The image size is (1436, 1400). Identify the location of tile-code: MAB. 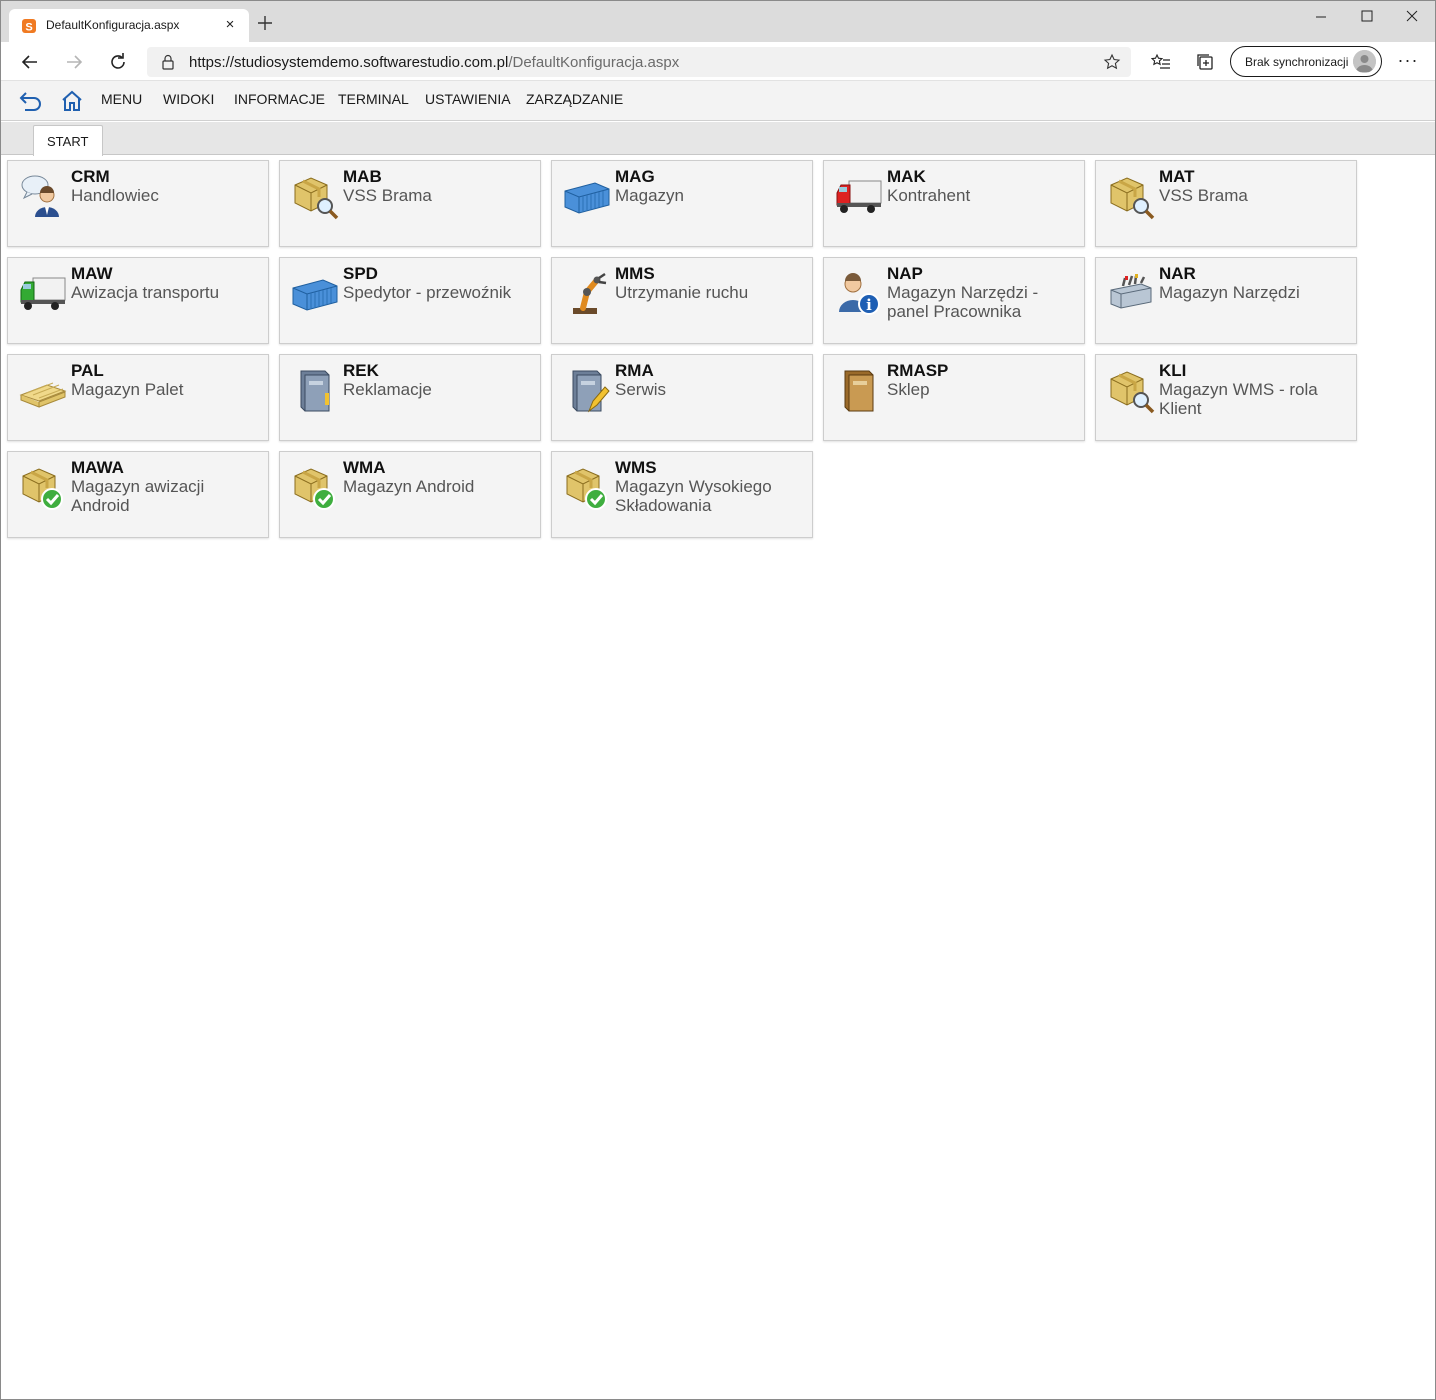
(362, 176).